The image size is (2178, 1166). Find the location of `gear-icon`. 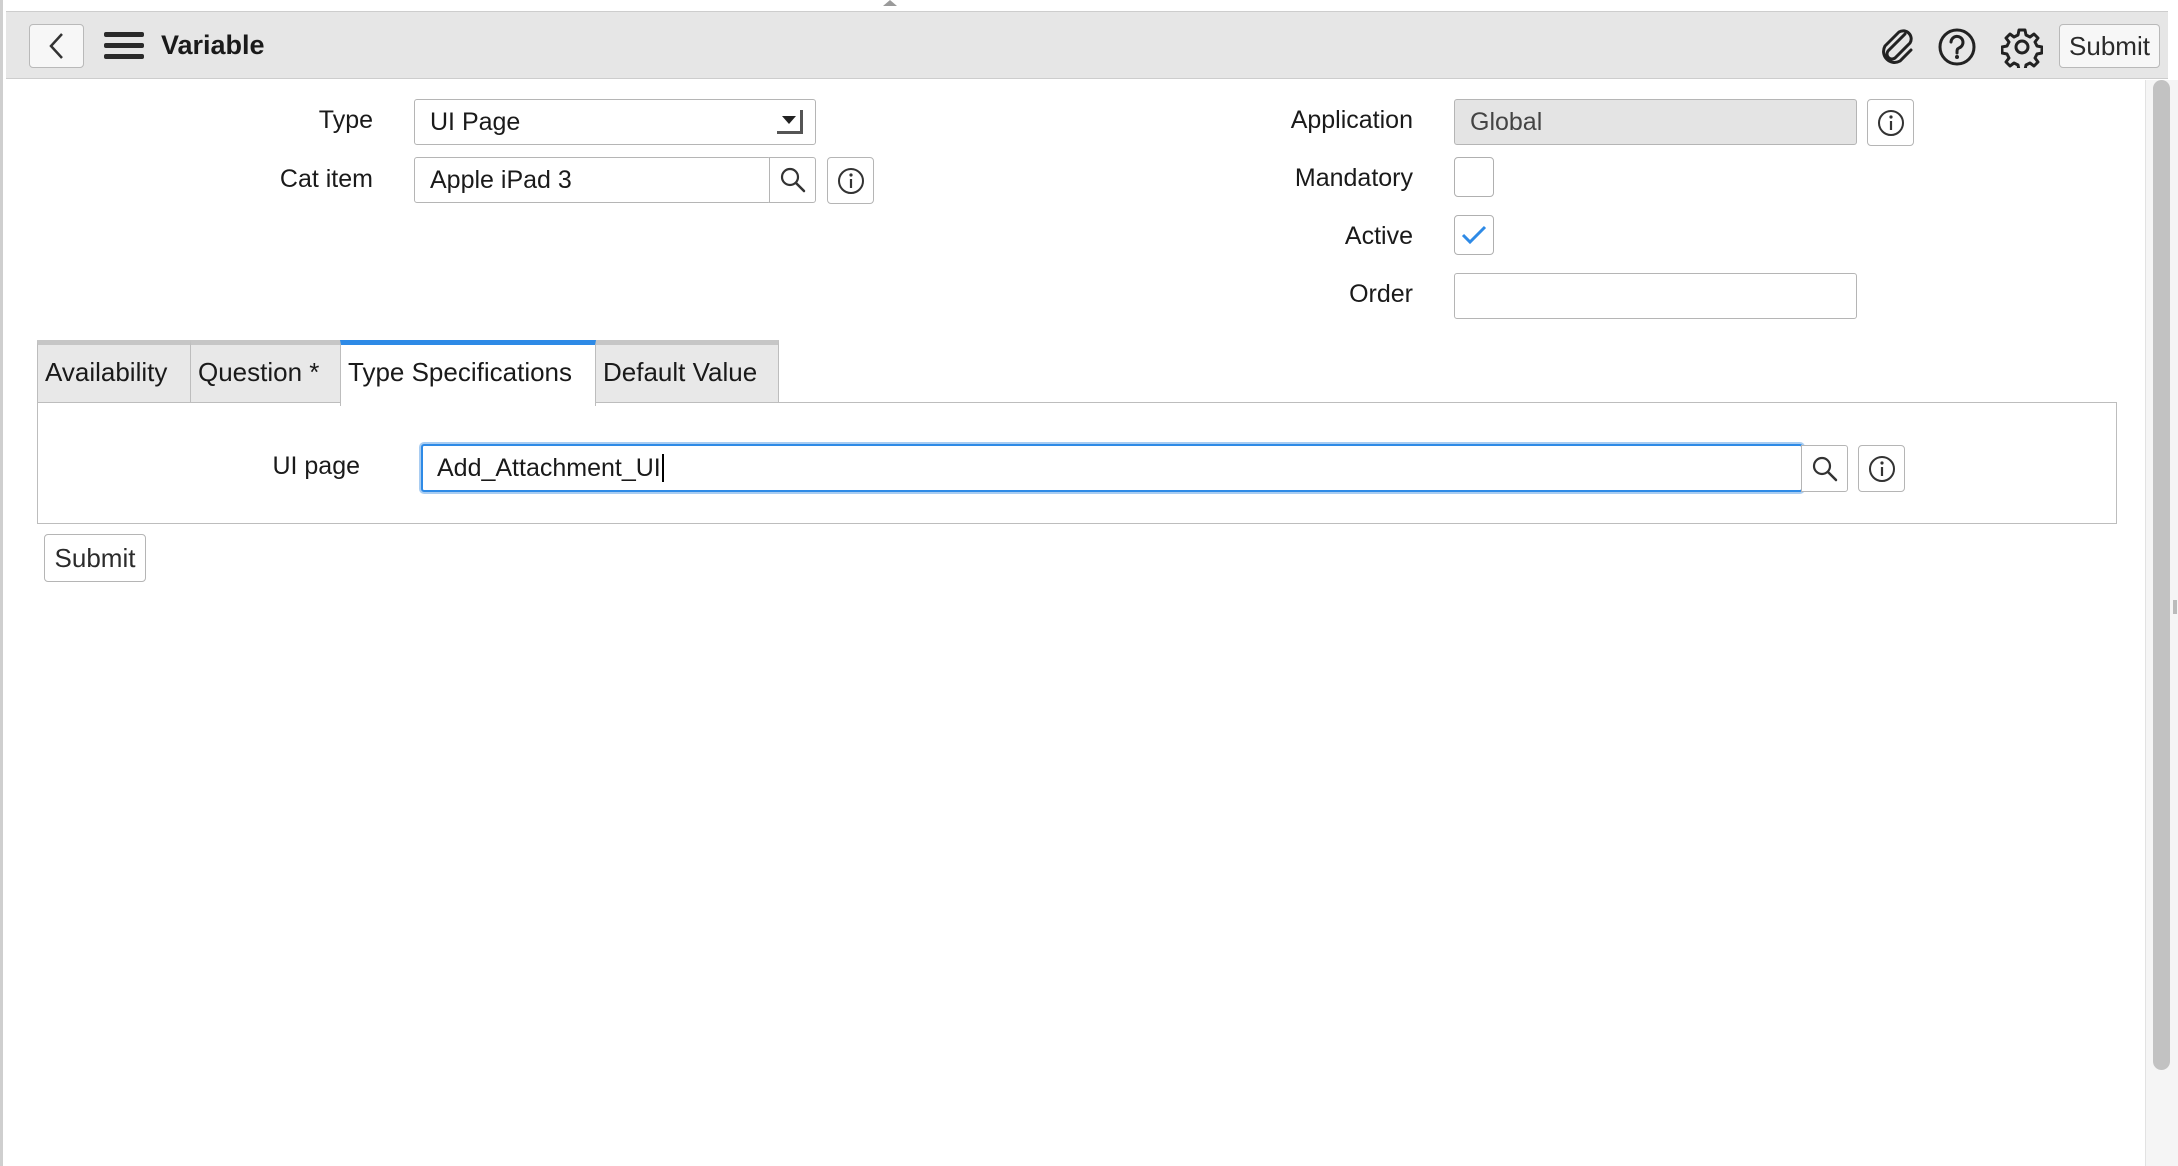

gear-icon is located at coordinates (2022, 47).